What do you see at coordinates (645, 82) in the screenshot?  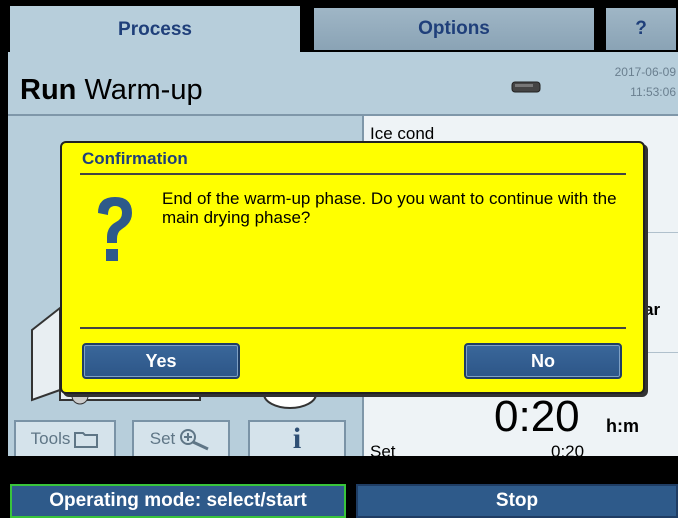 I see `datetime: 2017-06-09 11:53:06` at bounding box center [645, 82].